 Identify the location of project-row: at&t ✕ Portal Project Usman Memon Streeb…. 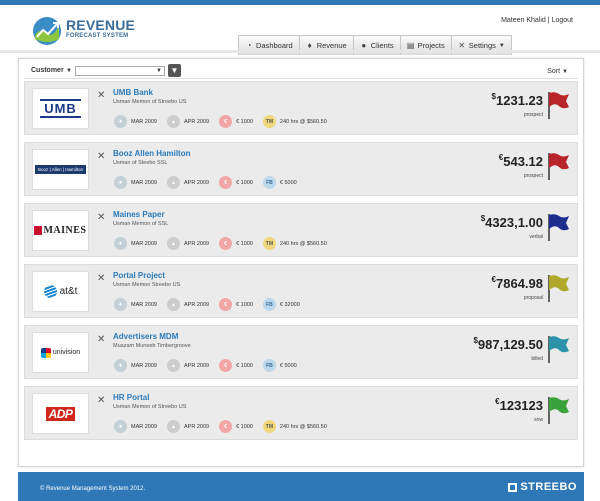
(301, 291).